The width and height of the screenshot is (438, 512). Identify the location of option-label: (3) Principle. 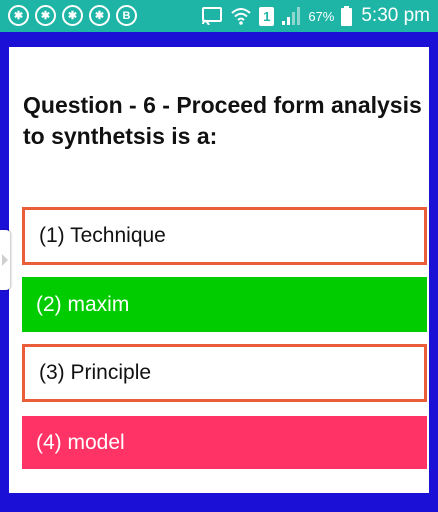
(95, 372).